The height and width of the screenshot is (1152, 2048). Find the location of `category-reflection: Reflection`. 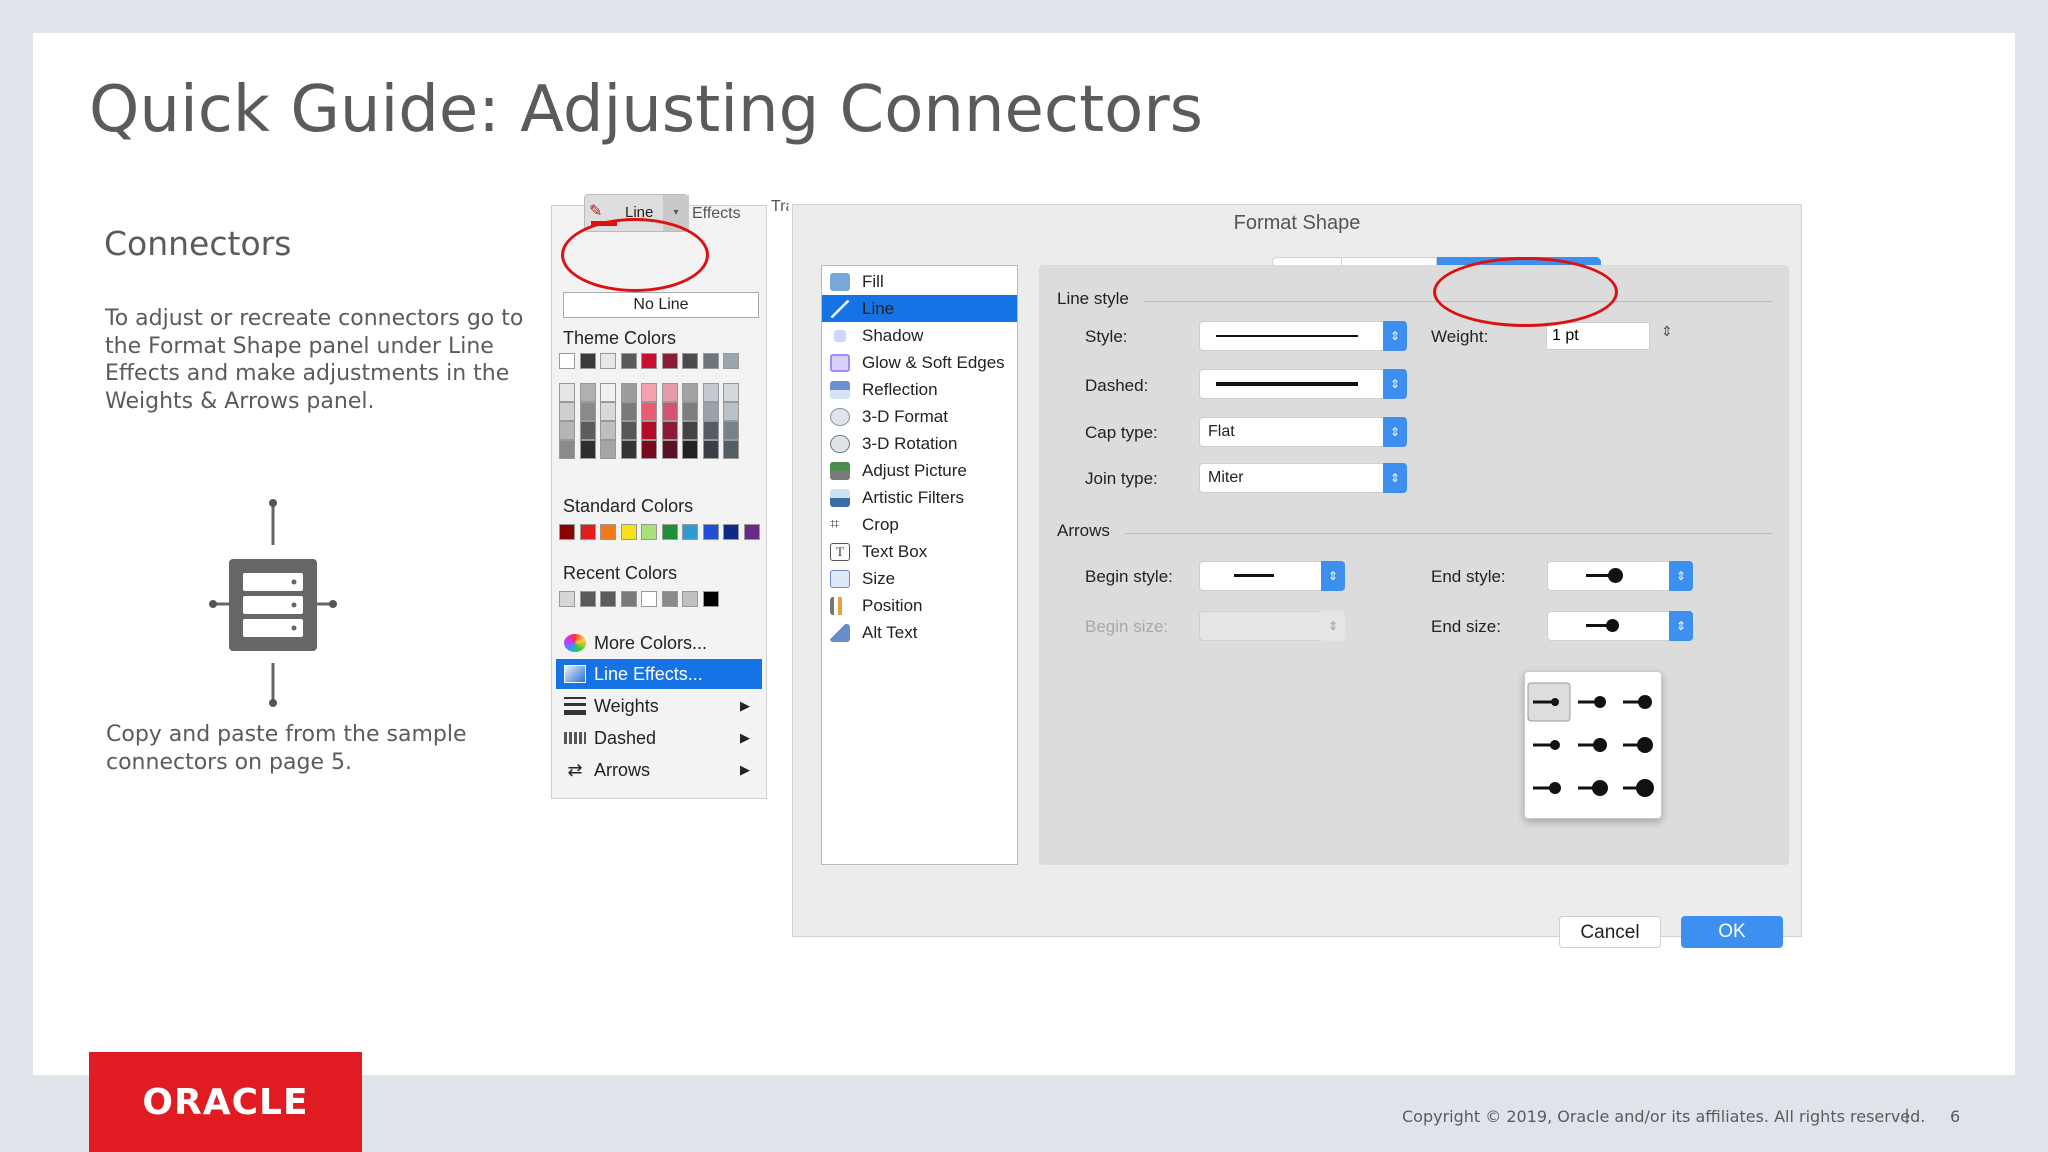

category-reflection: Reflection is located at coordinates (919, 389).